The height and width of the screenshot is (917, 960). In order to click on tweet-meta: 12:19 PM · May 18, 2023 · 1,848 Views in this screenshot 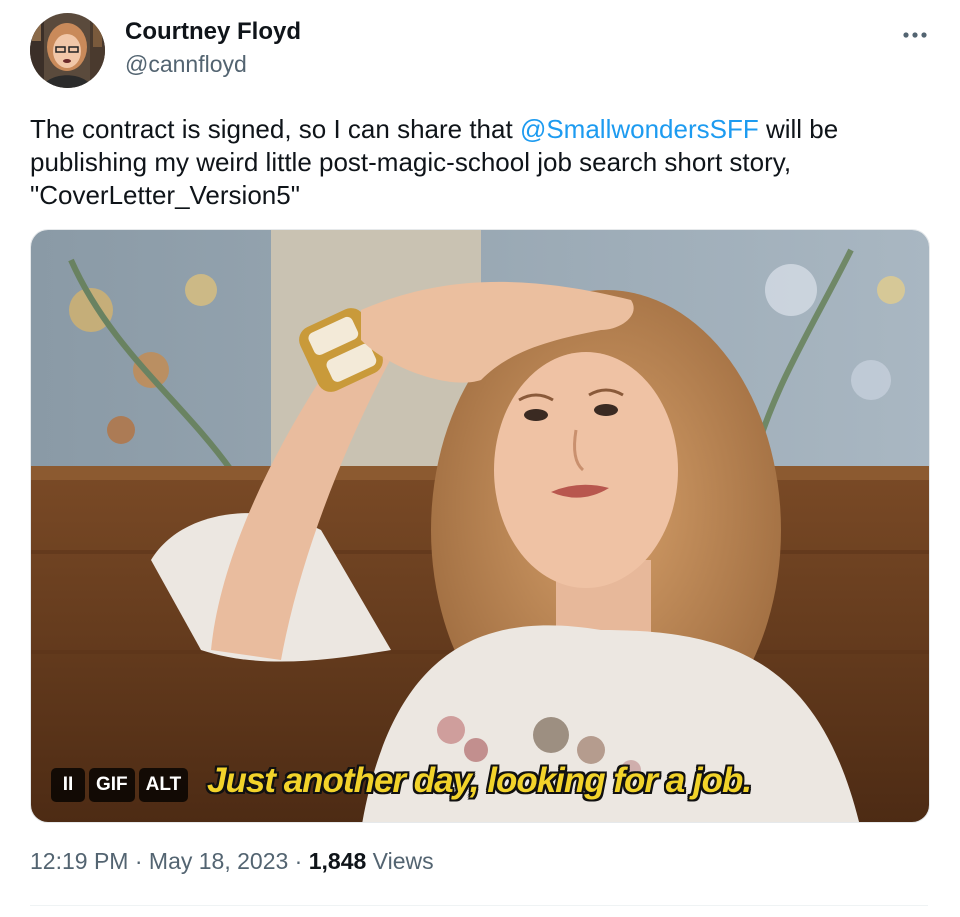, I will do `click(232, 861)`.